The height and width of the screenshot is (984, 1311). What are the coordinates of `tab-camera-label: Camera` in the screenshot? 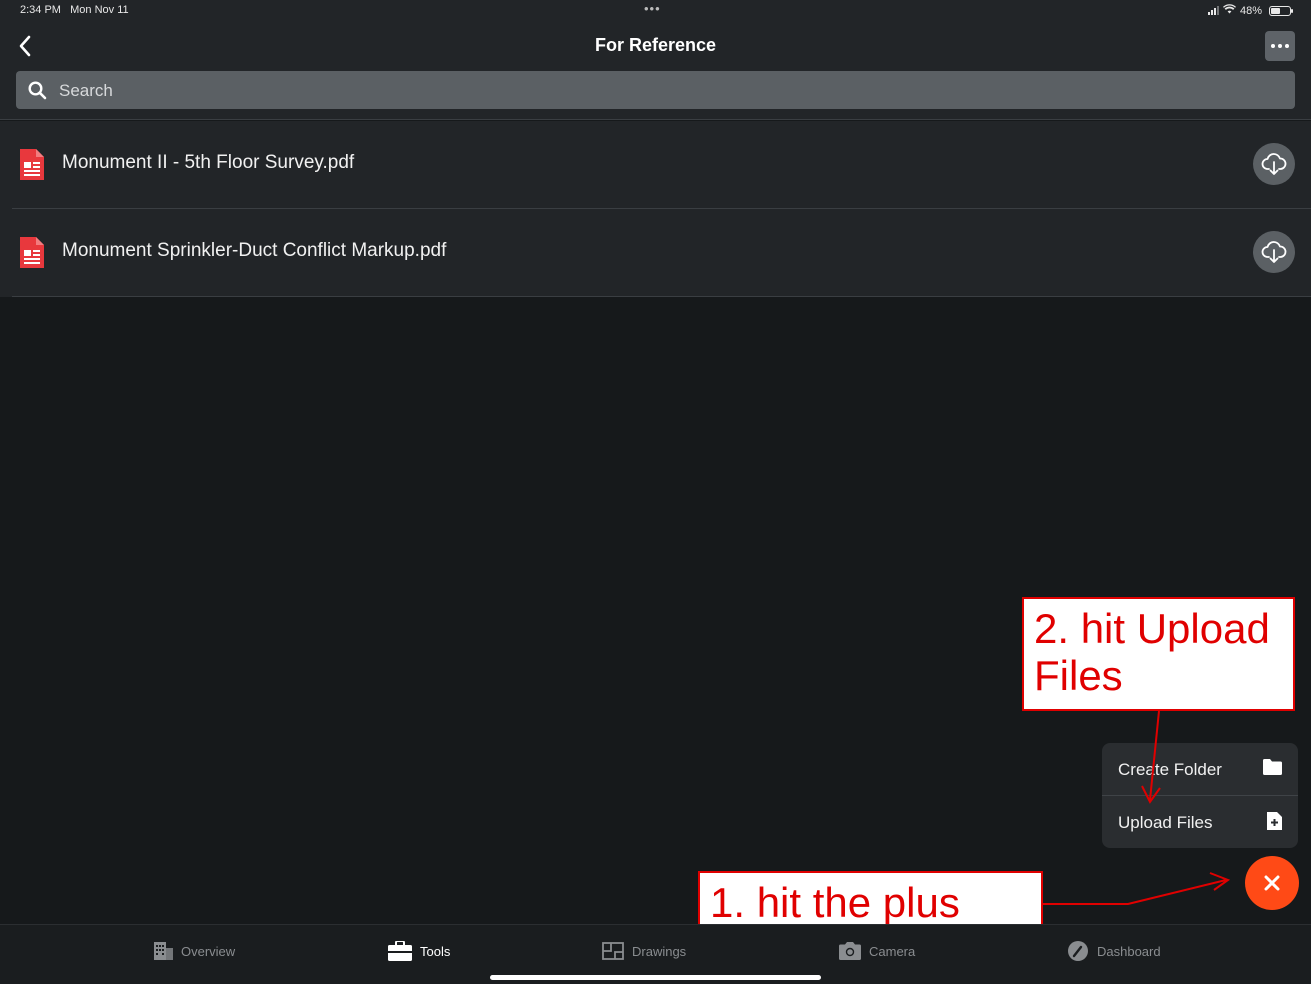 It's located at (892, 951).